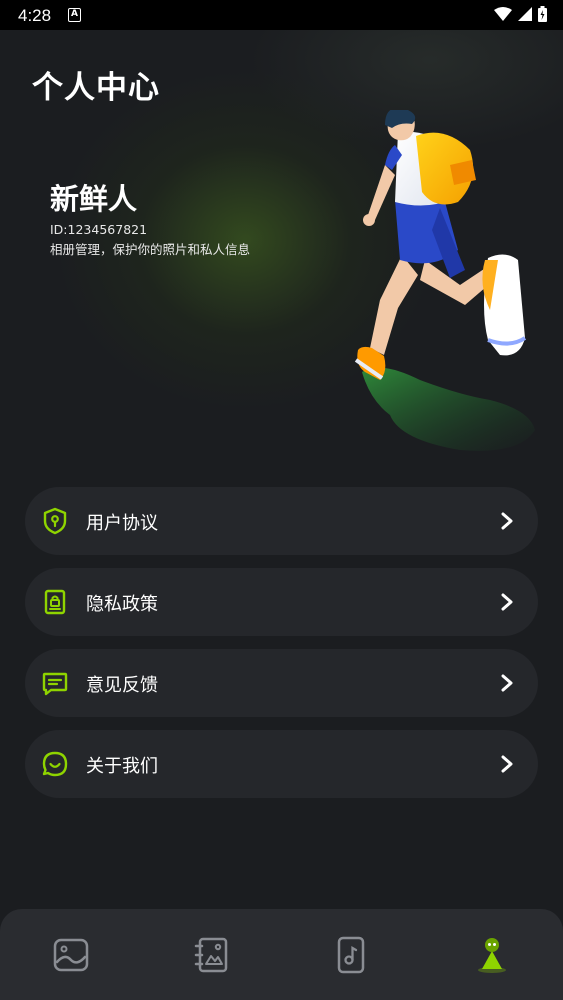 The image size is (563, 1000). I want to click on music-file-icon, so click(351, 955).